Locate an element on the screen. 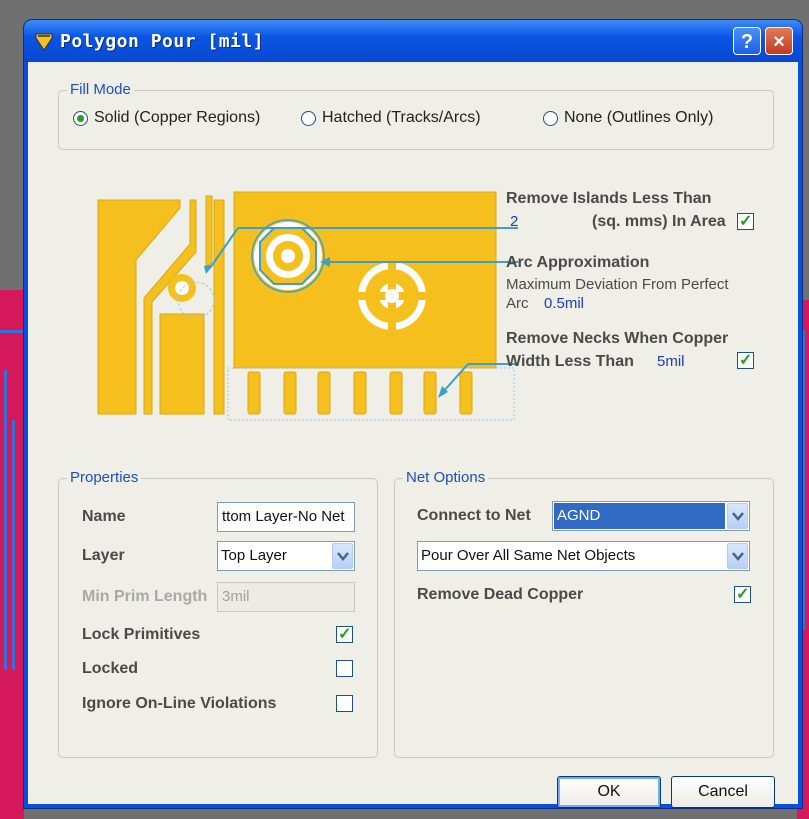  remove-necks-width-label: Width Less Than is located at coordinates (570, 361).